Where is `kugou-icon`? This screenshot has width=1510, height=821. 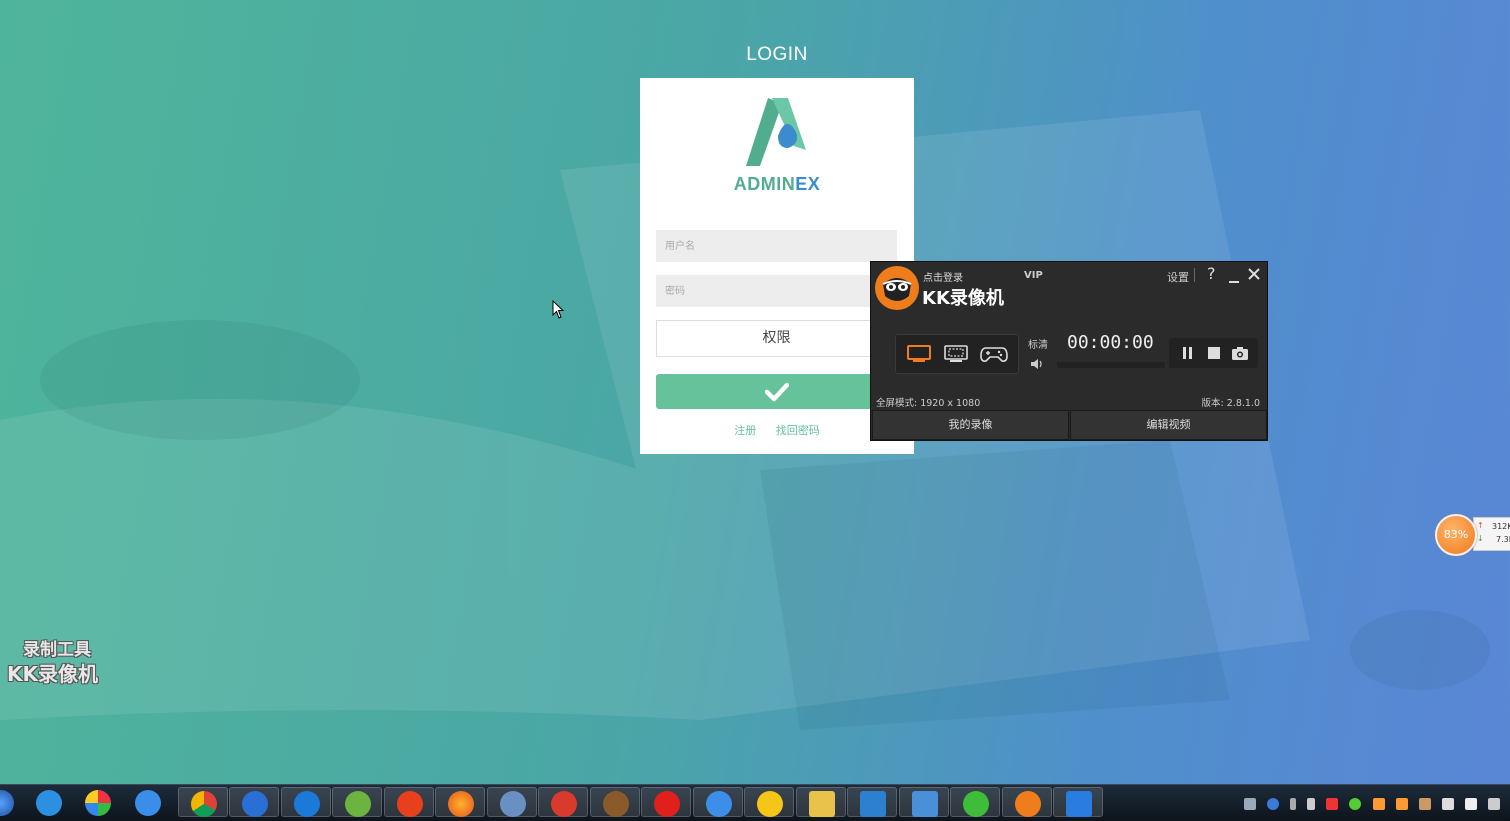 kugou-icon is located at coordinates (307, 804).